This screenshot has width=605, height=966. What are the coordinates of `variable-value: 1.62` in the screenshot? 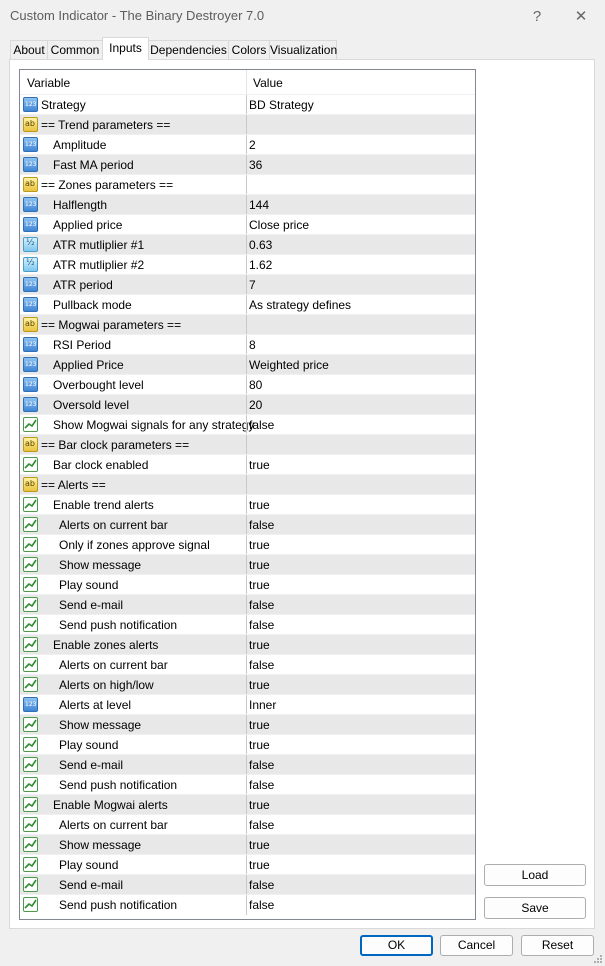 It's located at (260, 265).